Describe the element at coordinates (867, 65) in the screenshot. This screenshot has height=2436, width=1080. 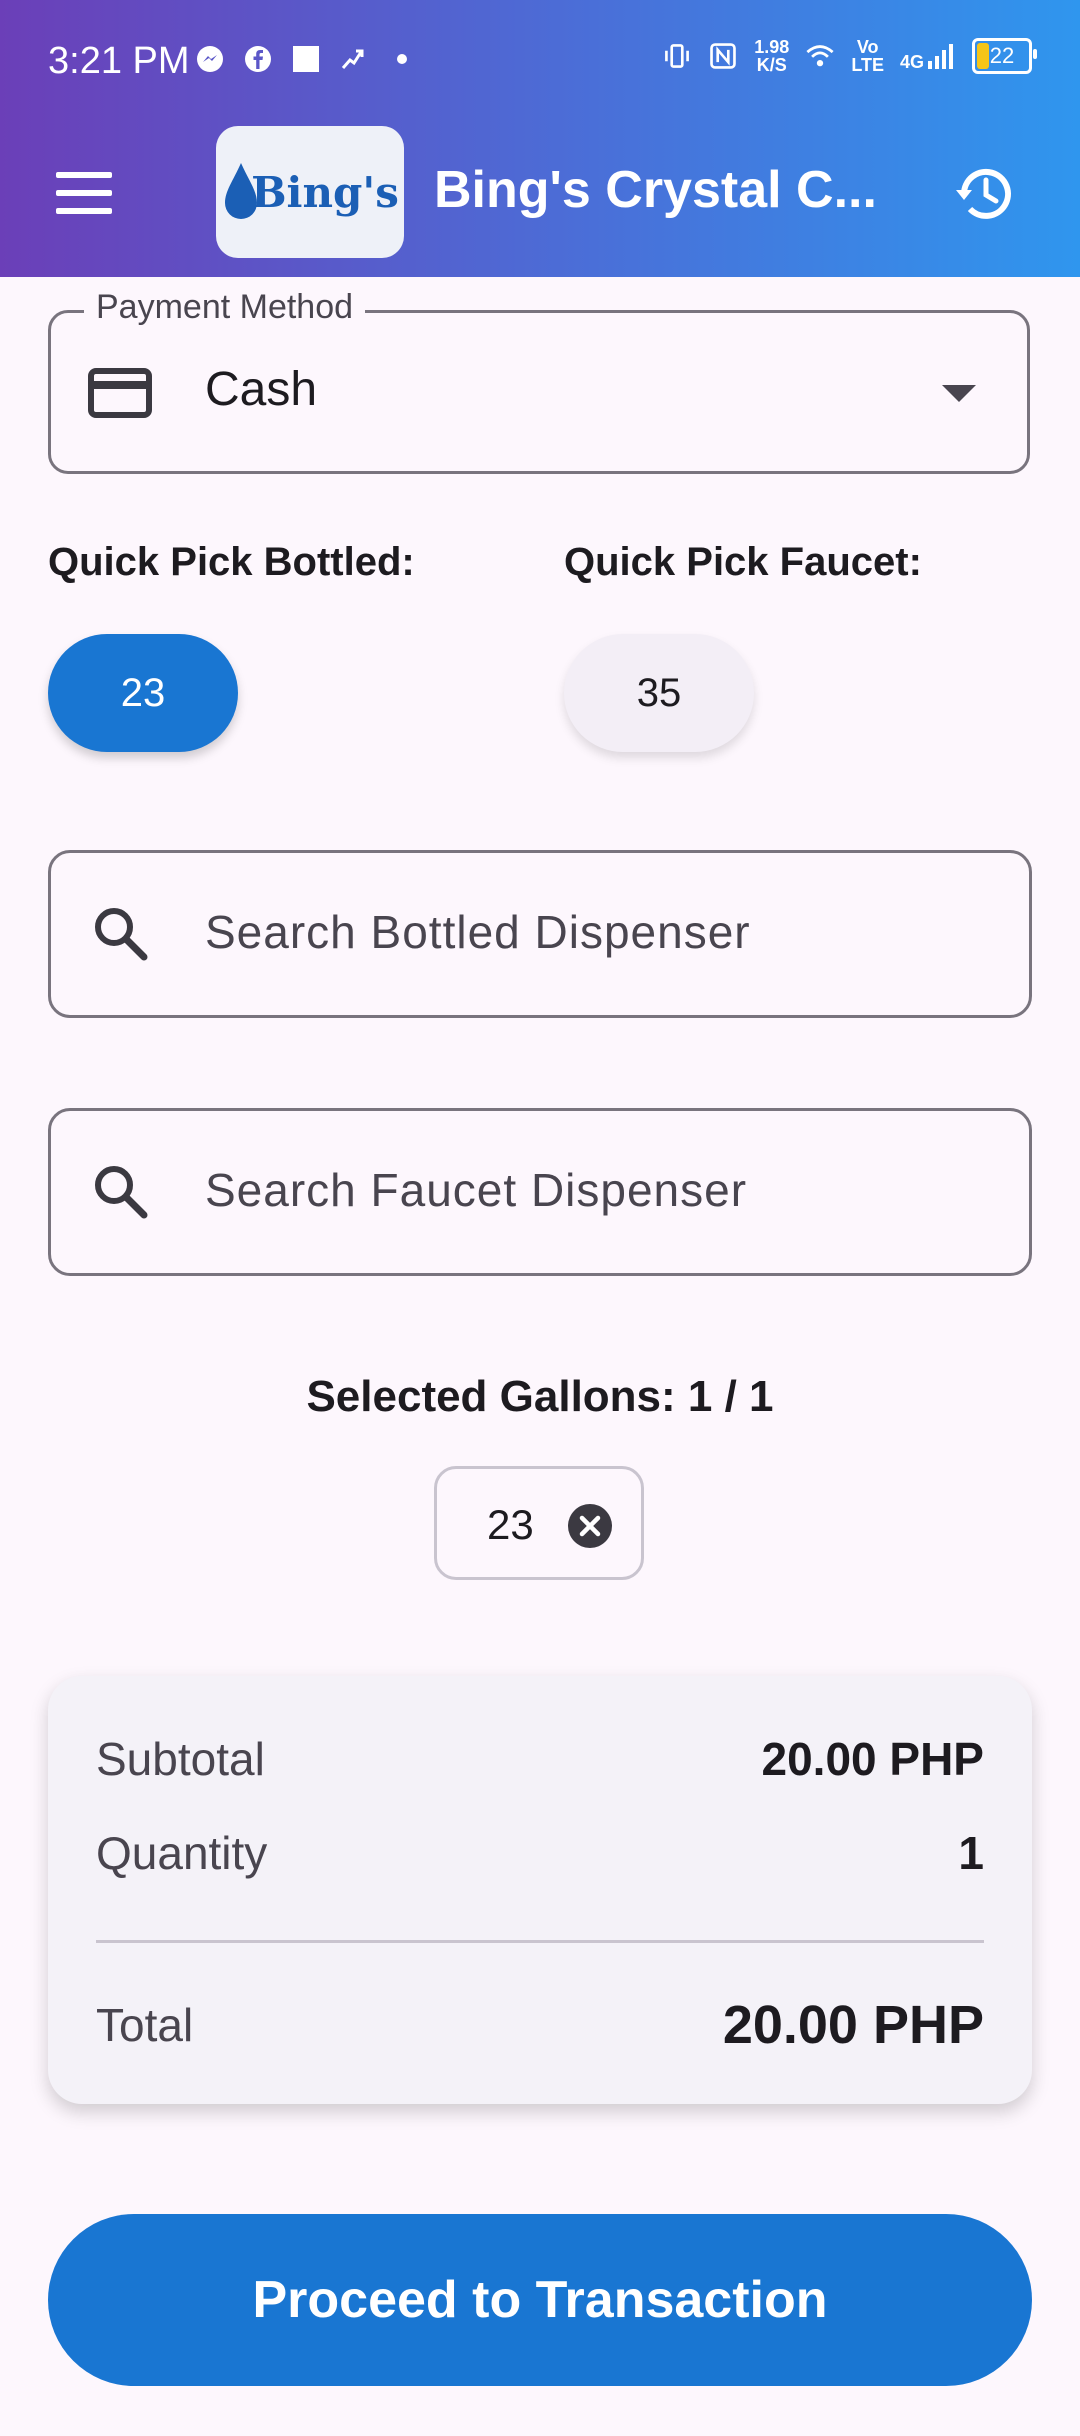
I see `volte-bottom: LTE` at that location.